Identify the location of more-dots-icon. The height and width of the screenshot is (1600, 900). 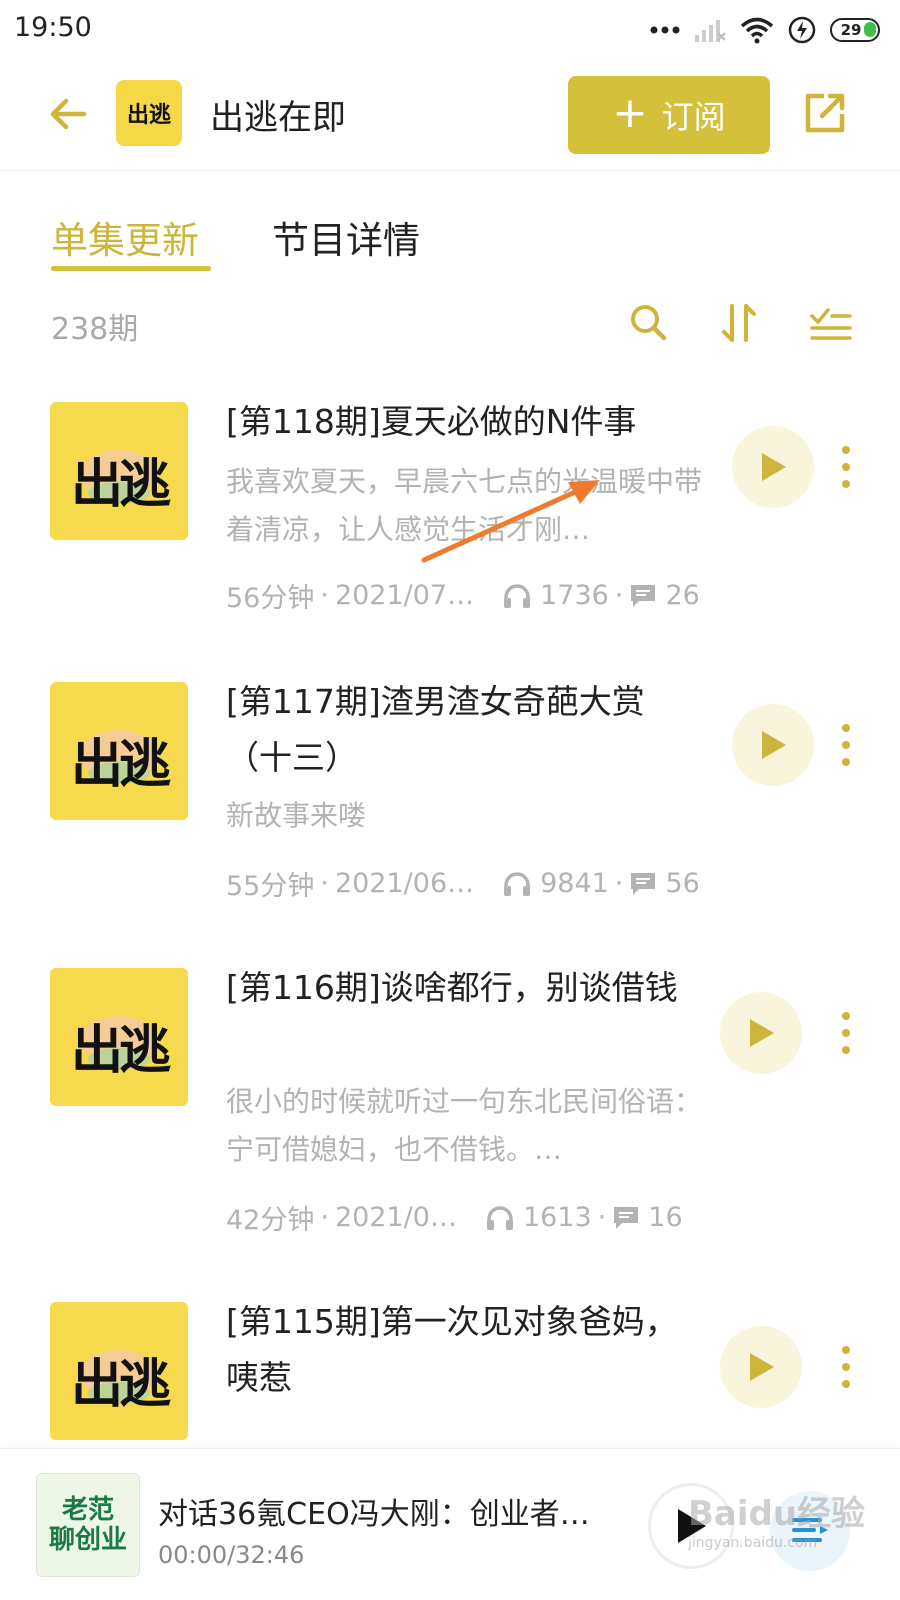
(665, 30).